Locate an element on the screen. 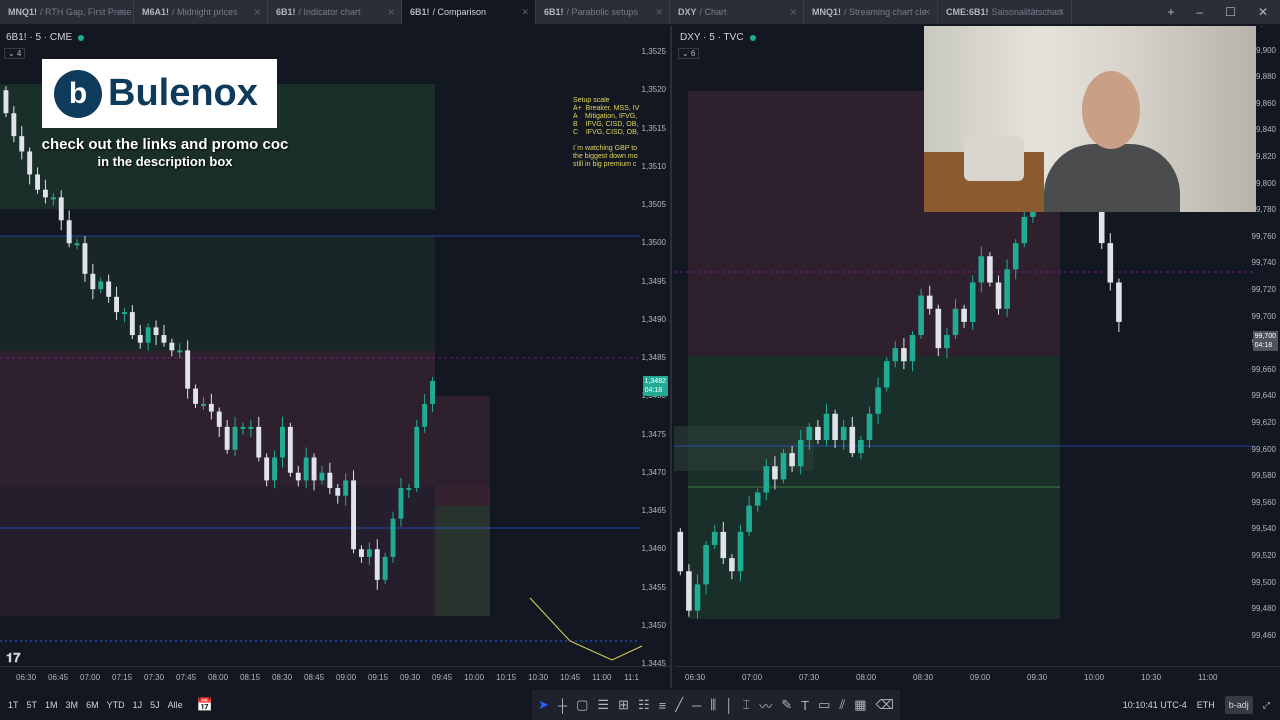 The width and height of the screenshot is (1280, 720). time-tick: 07:00 is located at coordinates (752, 677).